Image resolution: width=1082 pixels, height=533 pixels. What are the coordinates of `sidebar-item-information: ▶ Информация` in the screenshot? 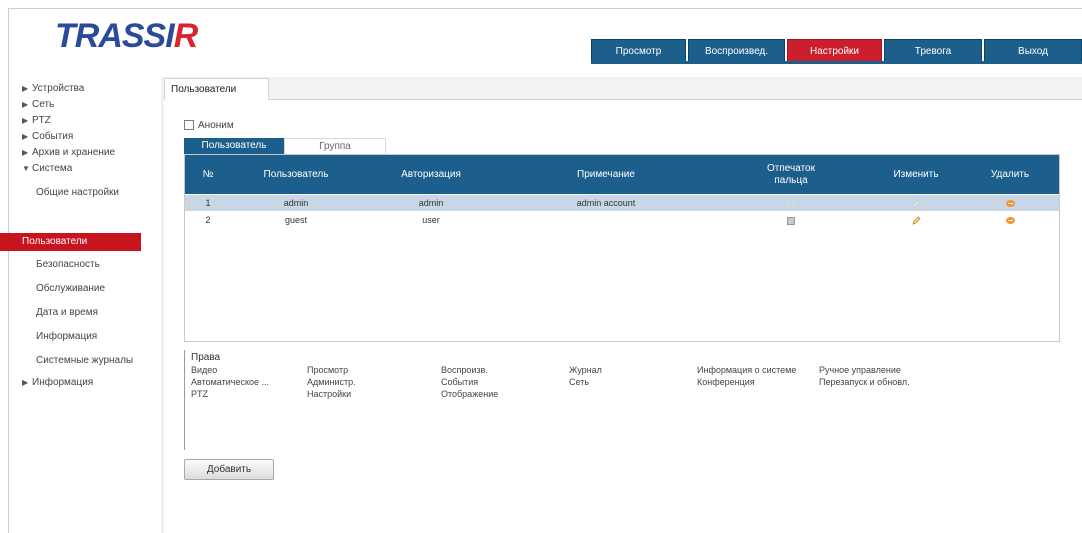 It's located at (57, 382).